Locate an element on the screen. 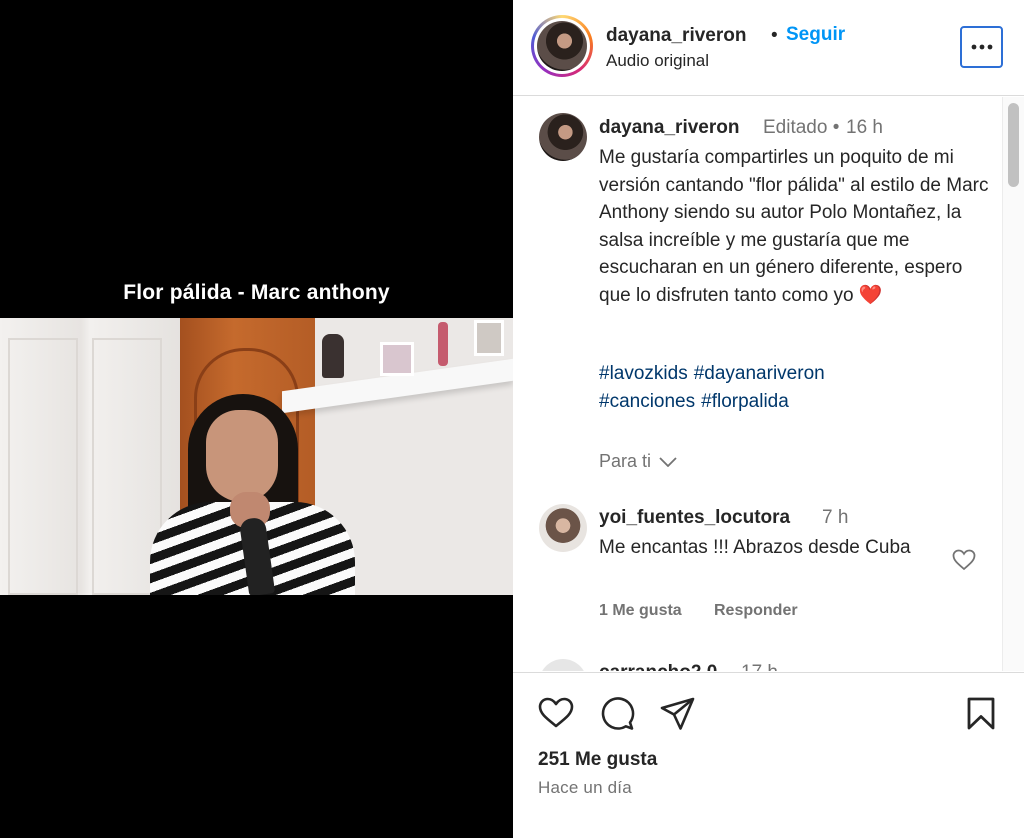  comment-text: Me encantas !!! Abrazos desde Cuba is located at coordinates (755, 547).